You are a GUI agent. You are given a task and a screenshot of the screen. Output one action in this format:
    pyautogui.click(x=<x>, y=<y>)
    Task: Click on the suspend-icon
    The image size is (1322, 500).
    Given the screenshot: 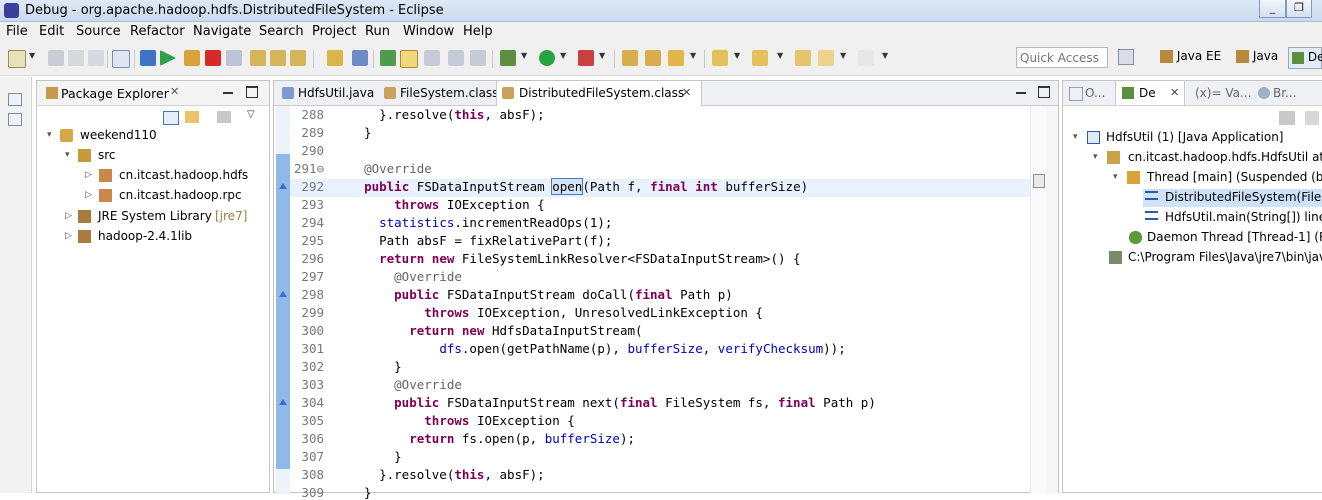 What is the action you would take?
    pyautogui.click(x=192, y=58)
    